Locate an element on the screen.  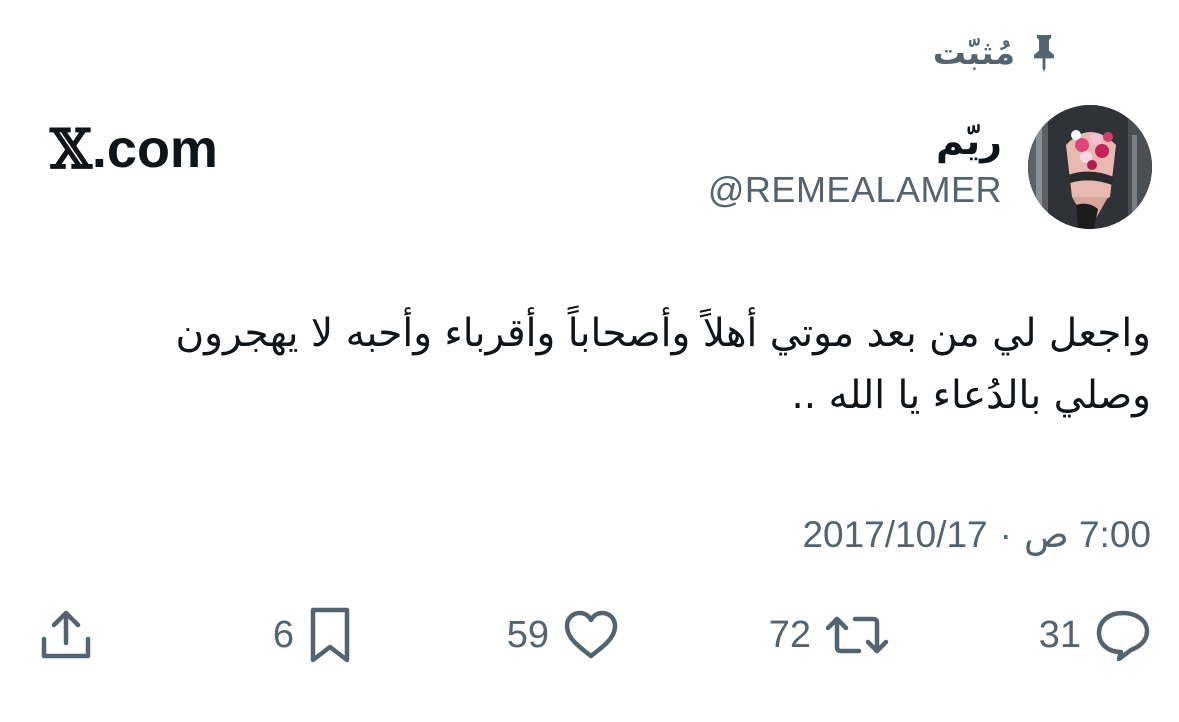
brand-logo: 𝕏 .com is located at coordinates (134, 149).